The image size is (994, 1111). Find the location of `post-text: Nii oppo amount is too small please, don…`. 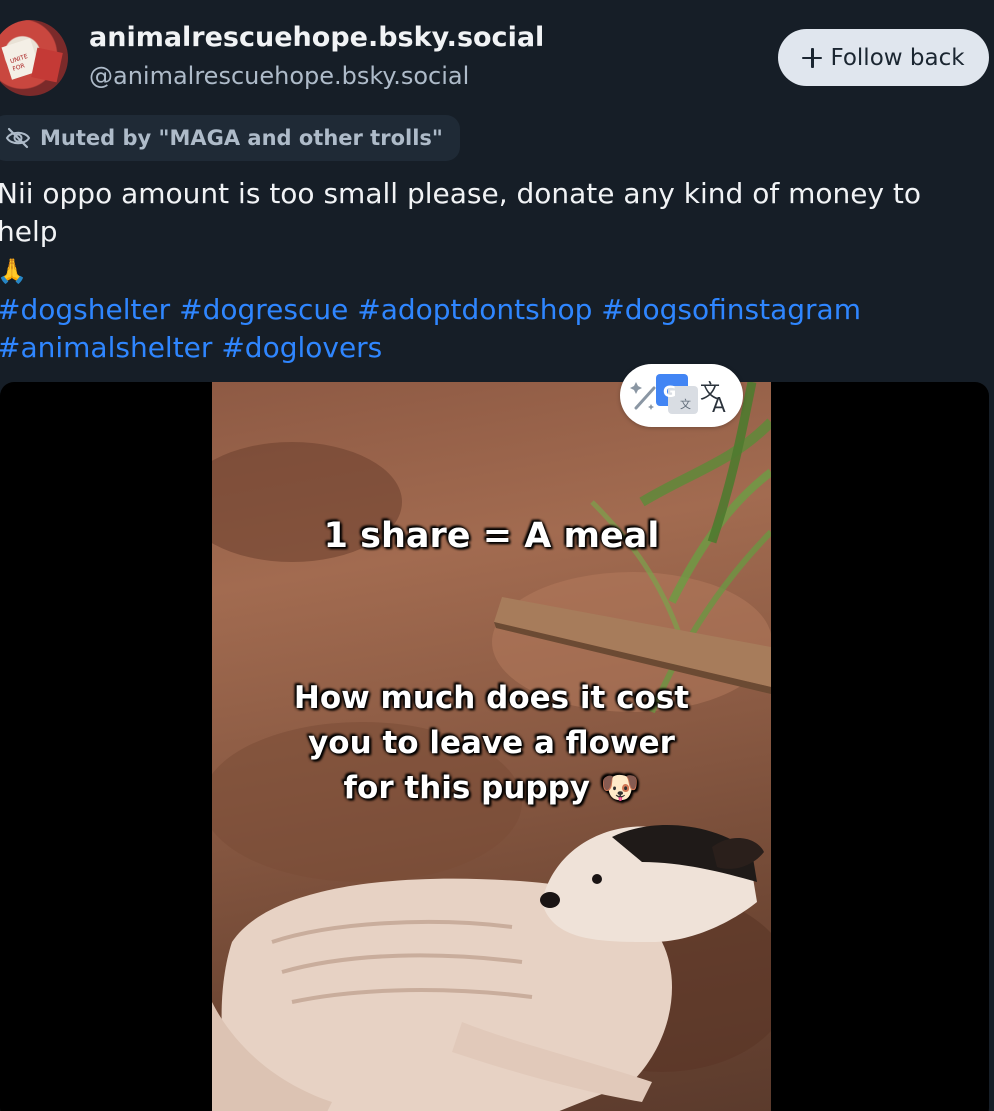

post-text: Nii oppo amount is too small please, don… is located at coordinates (461, 212).